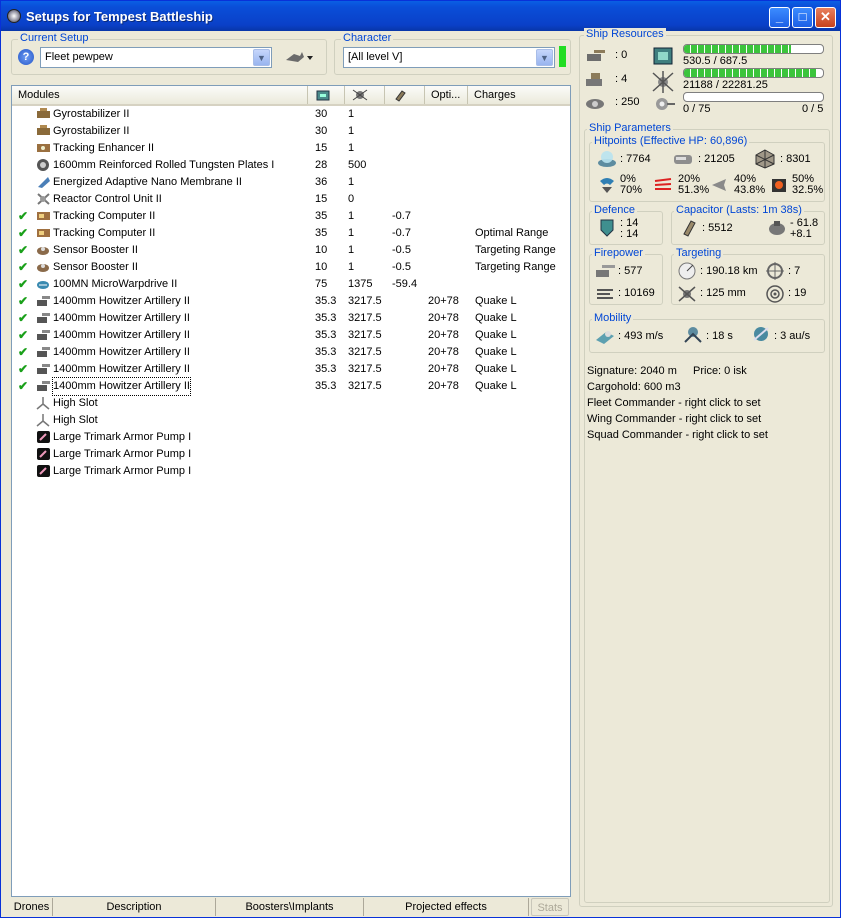 This screenshot has width=841, height=918. What do you see at coordinates (321, 131) in the screenshot?
I see `module-cpu: 30` at bounding box center [321, 131].